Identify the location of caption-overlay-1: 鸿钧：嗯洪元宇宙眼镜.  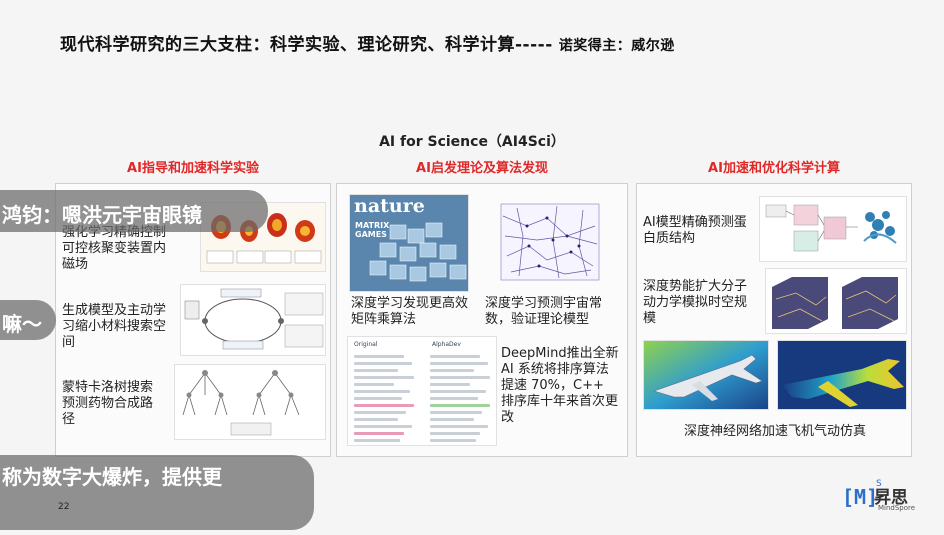
(134, 211).